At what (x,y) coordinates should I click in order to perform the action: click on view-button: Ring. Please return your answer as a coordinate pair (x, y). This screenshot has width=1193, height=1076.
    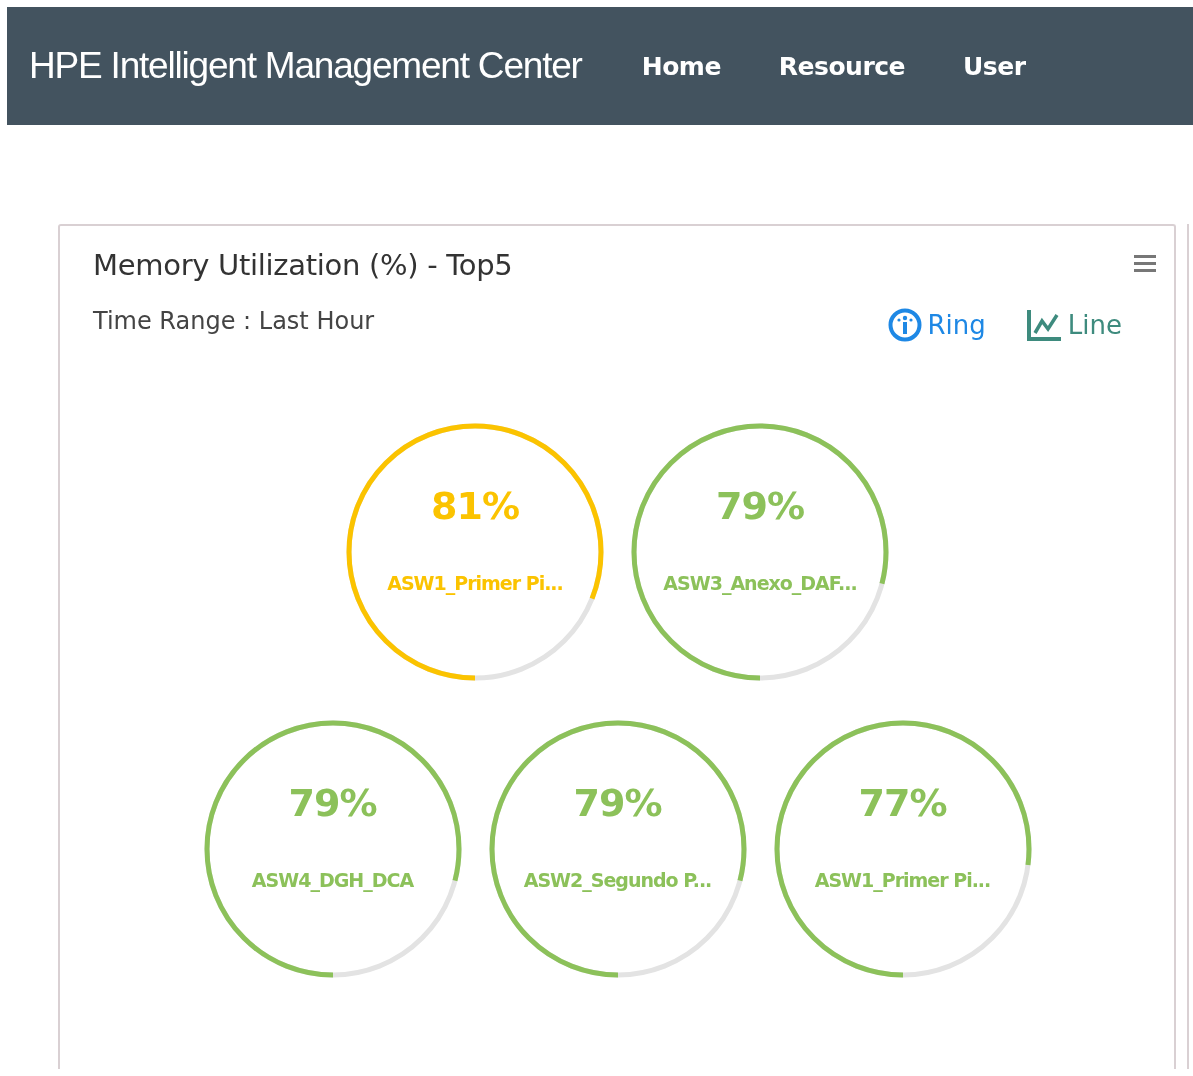
    Looking at the image, I should click on (936, 325).